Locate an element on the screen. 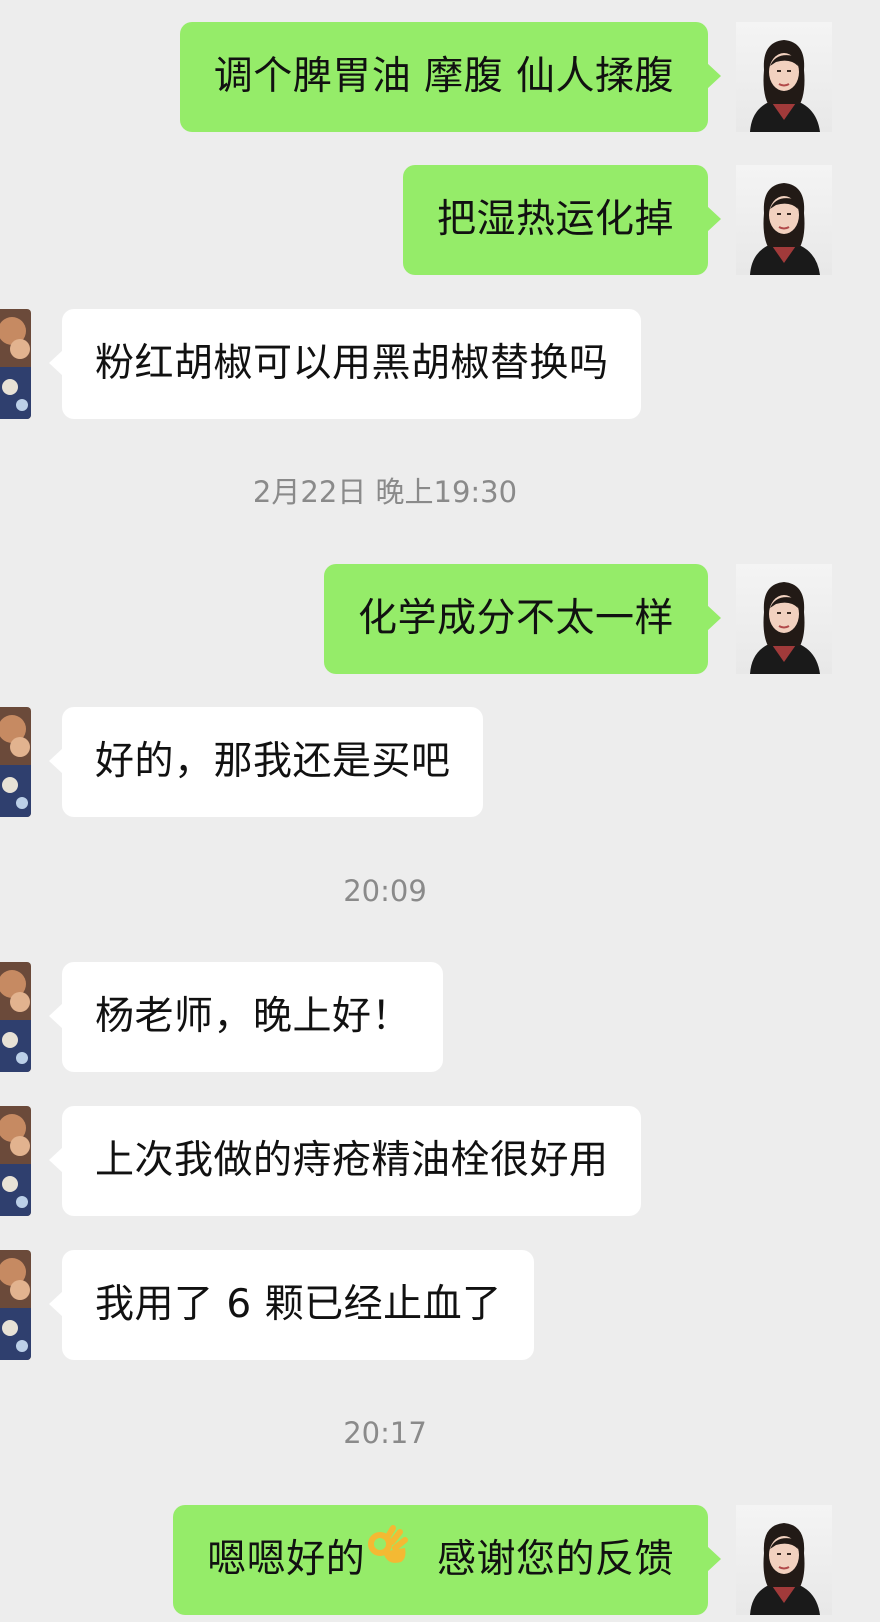  message-row: 粉红胡椒可以用黑胡椒替换吗 is located at coordinates (440, 364).